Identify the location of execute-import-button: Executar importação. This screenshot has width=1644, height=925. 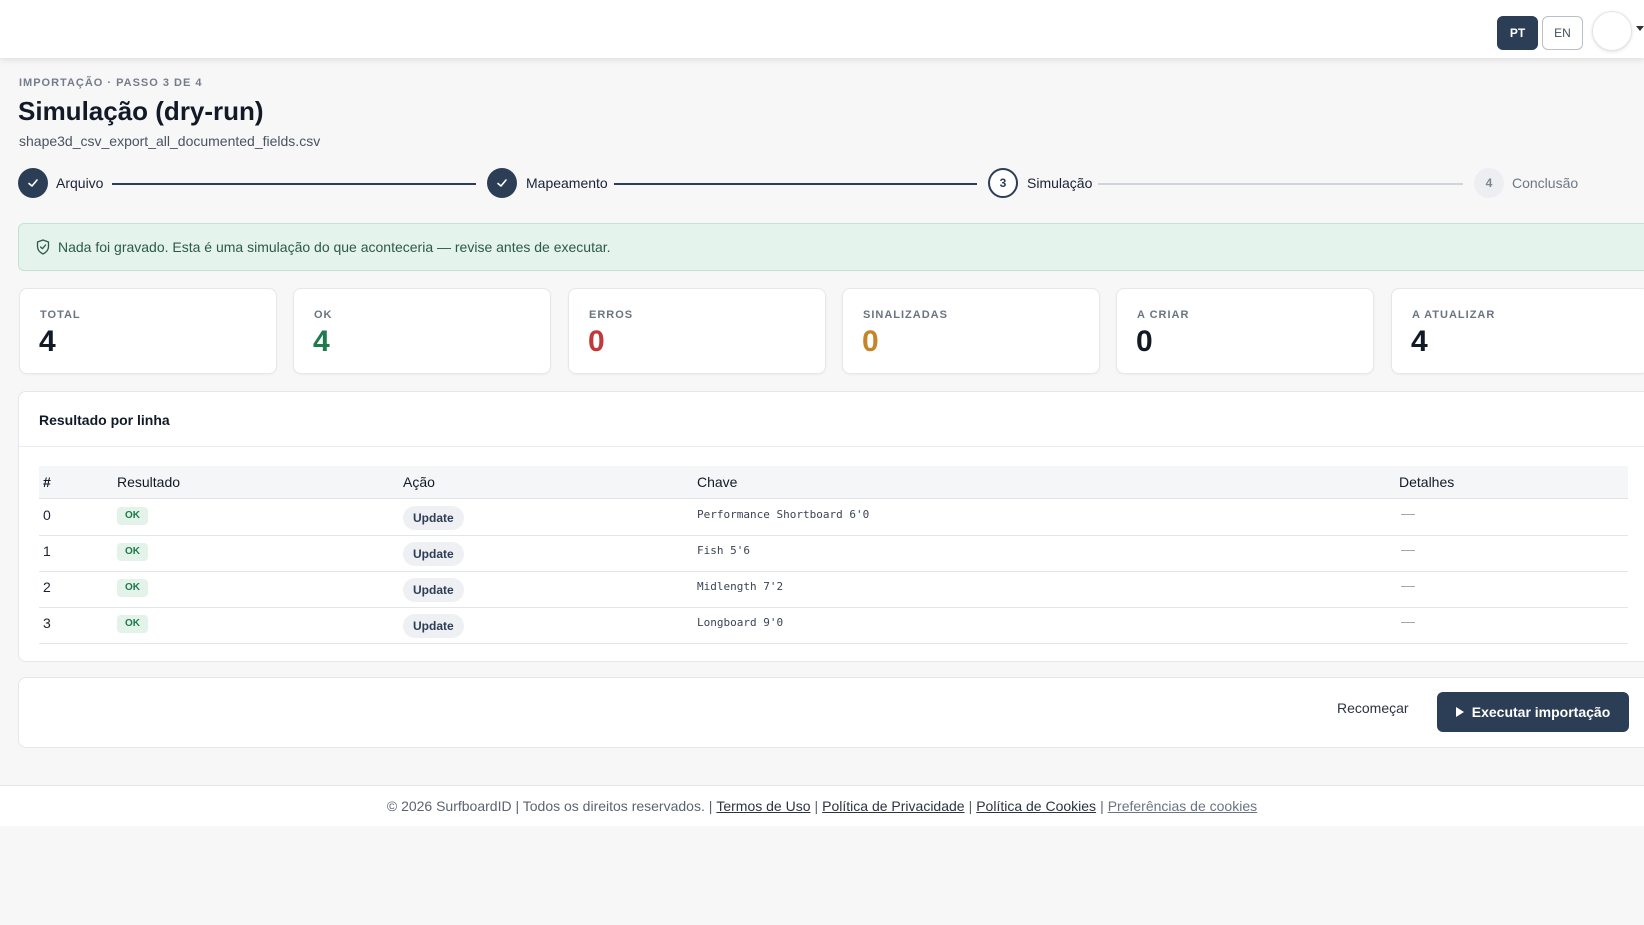
(1533, 712).